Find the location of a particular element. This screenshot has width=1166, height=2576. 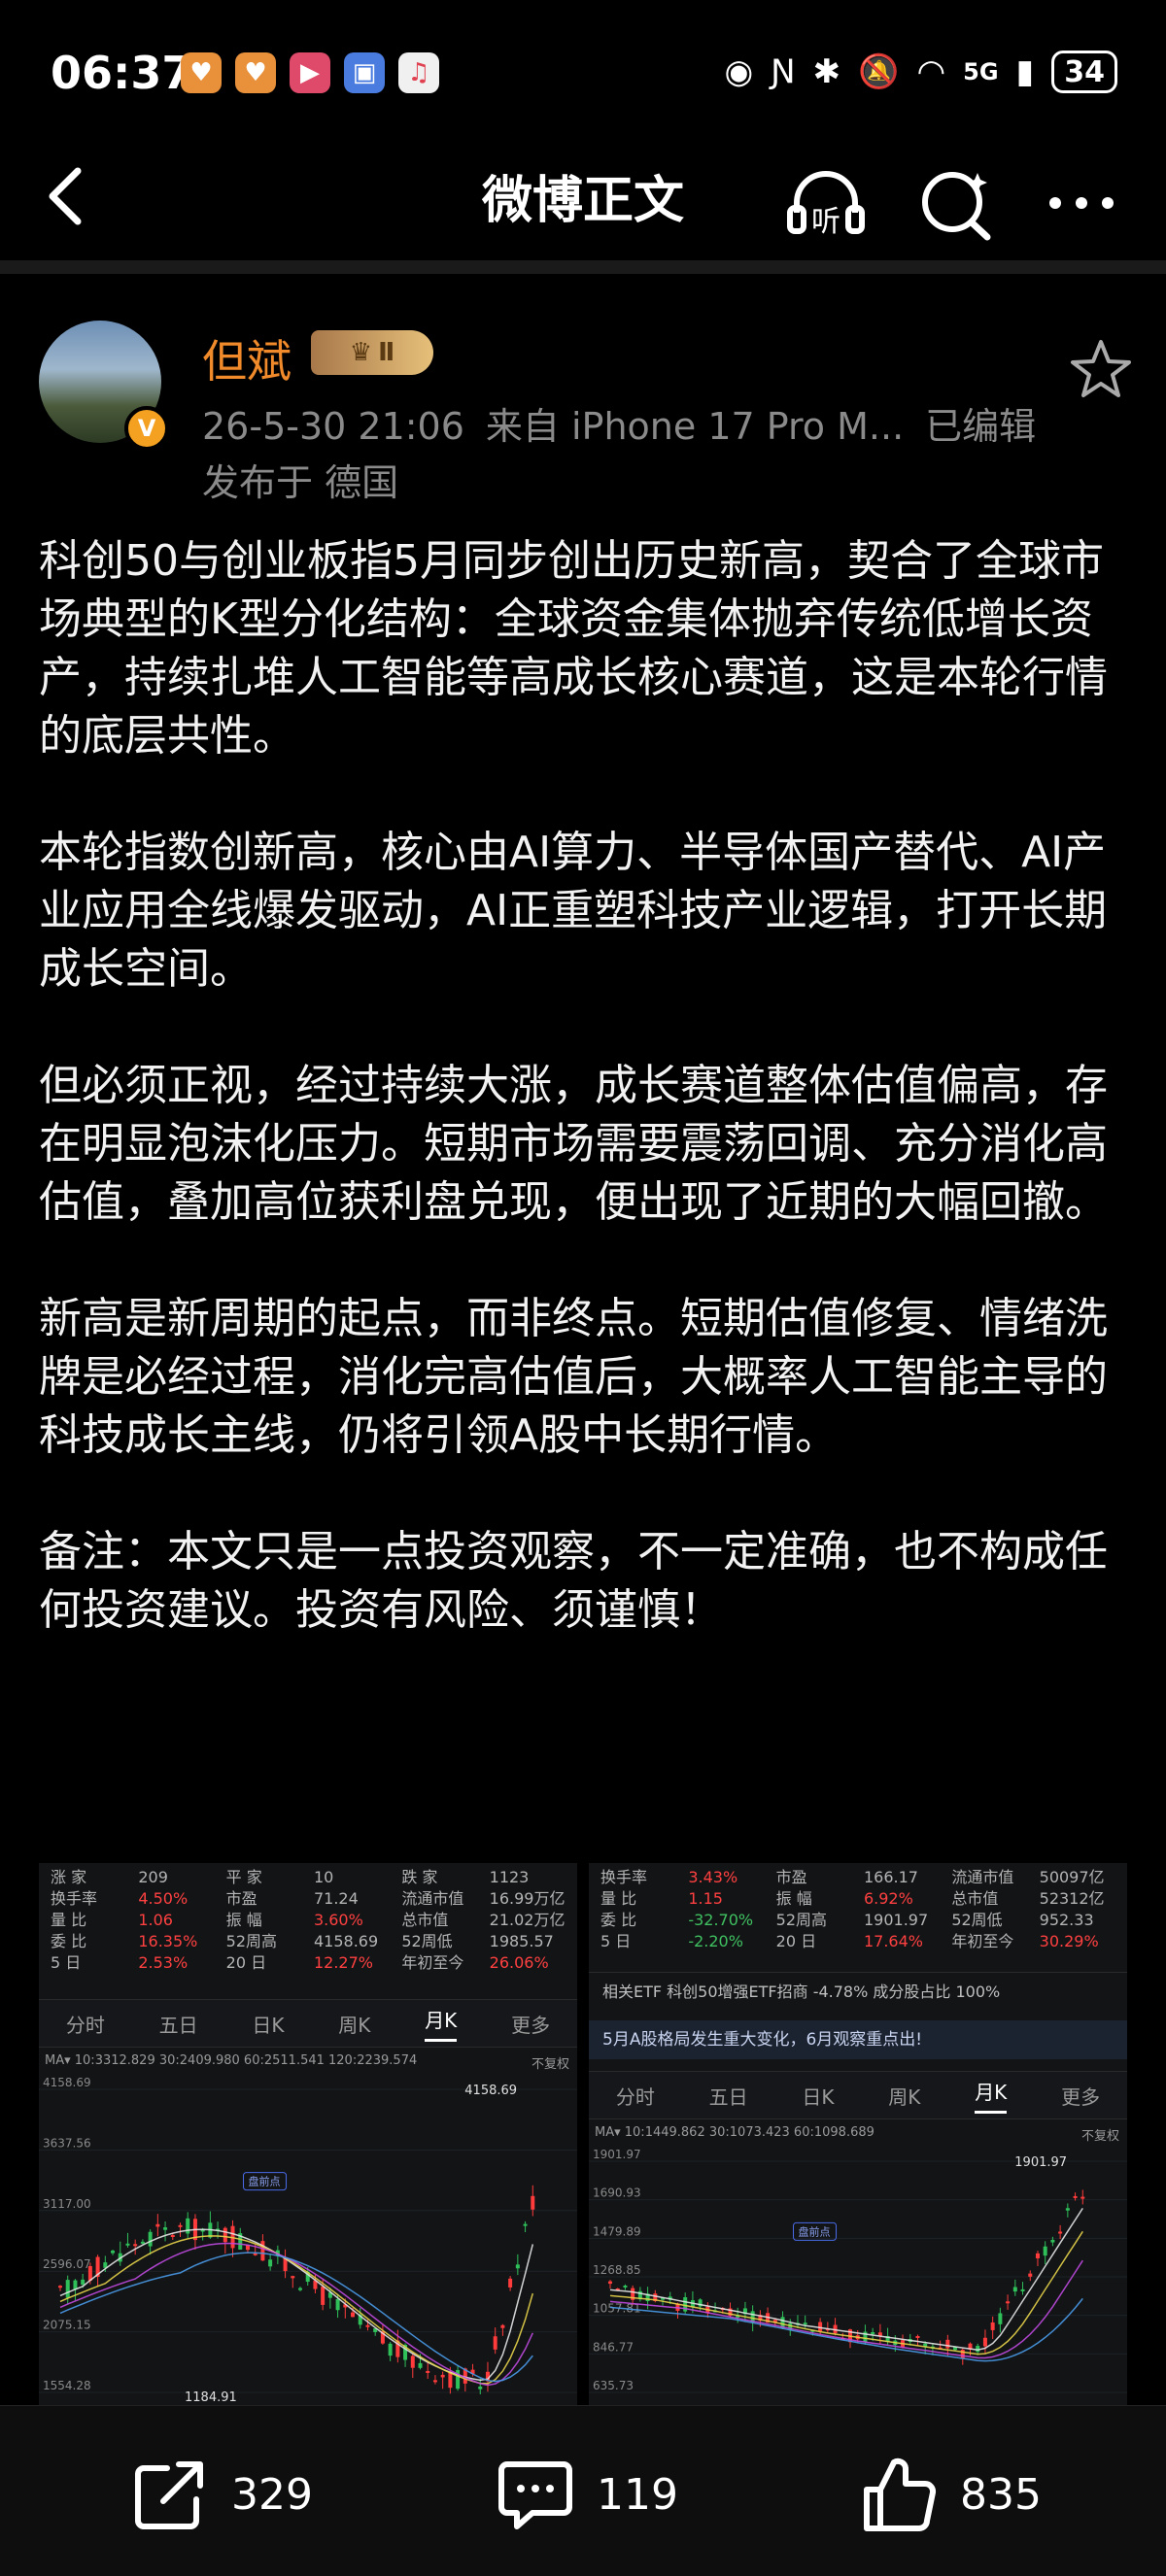

id-app-icon: ▣ is located at coordinates (364, 72).